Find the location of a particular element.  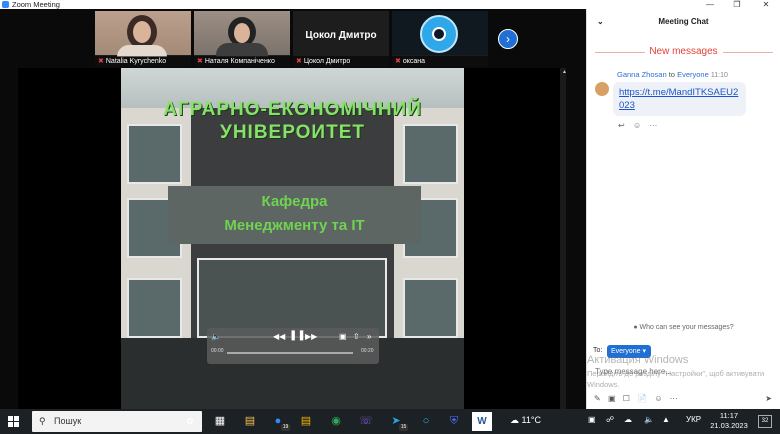

webcam-logo-icon is located at coordinates (439, 34).